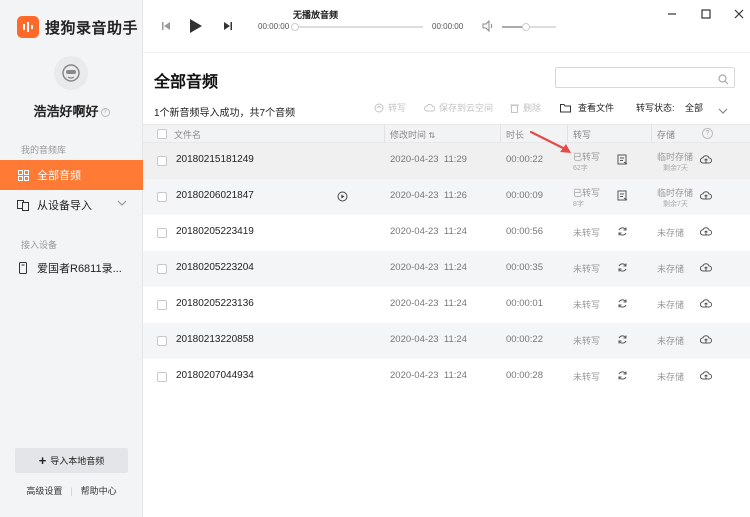  Describe the element at coordinates (166, 26) in the screenshot. I see `previous-track-icon` at that location.